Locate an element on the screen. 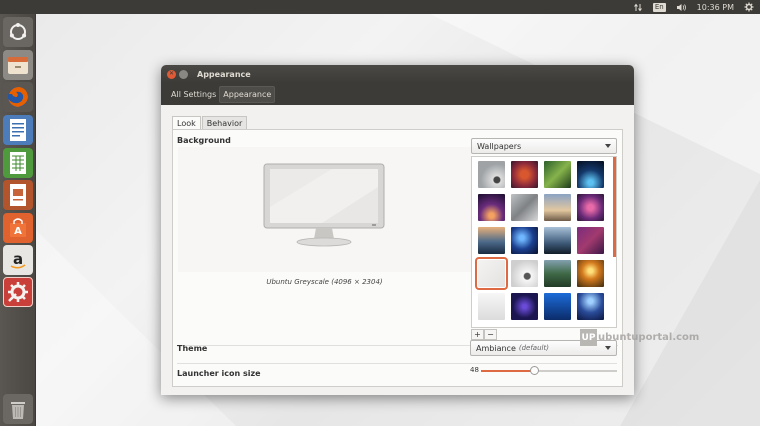 This screenshot has width=760, height=426. wallpaper-source-combo: Wallpapers is located at coordinates (544, 146).